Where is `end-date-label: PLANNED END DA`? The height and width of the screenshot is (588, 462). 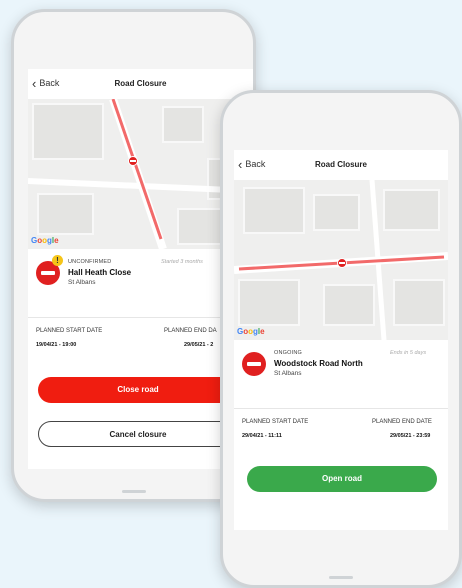
end-date-label: PLANNED END DA is located at coordinates (190, 331).